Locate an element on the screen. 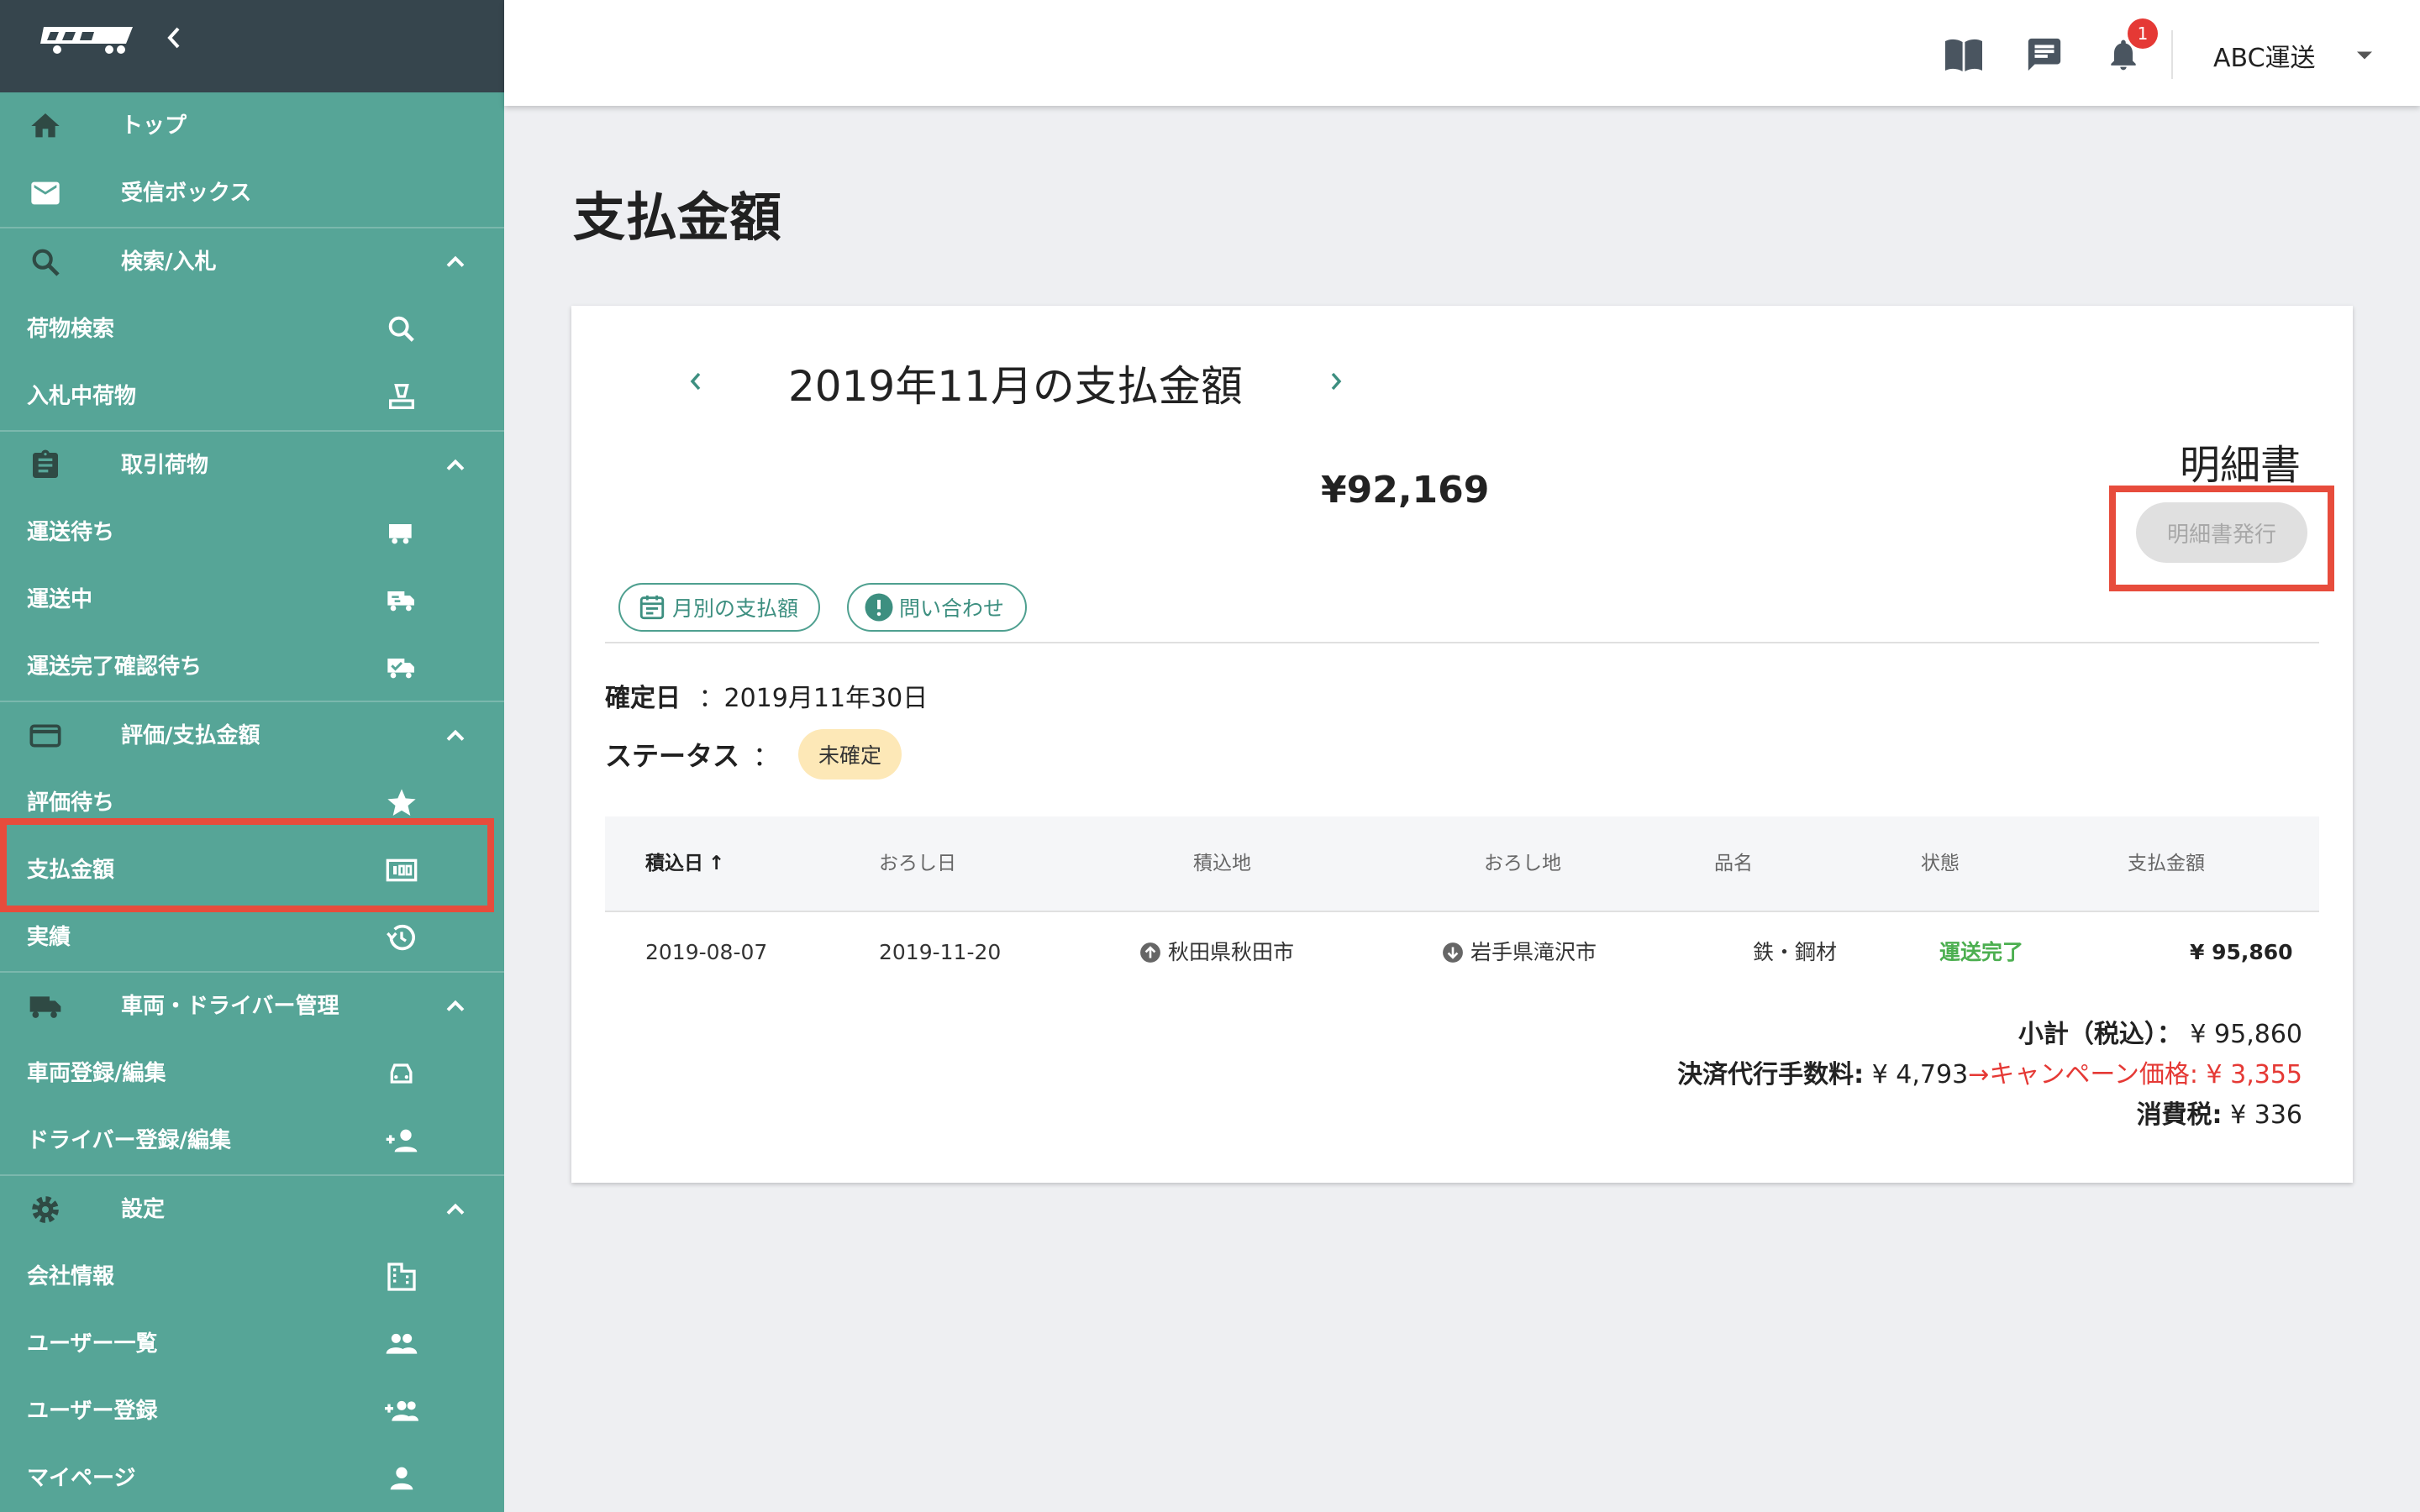 Image resolution: width=2420 pixels, height=1512 pixels. column-header-amount: 支払金額 is located at coordinates (2166, 863).